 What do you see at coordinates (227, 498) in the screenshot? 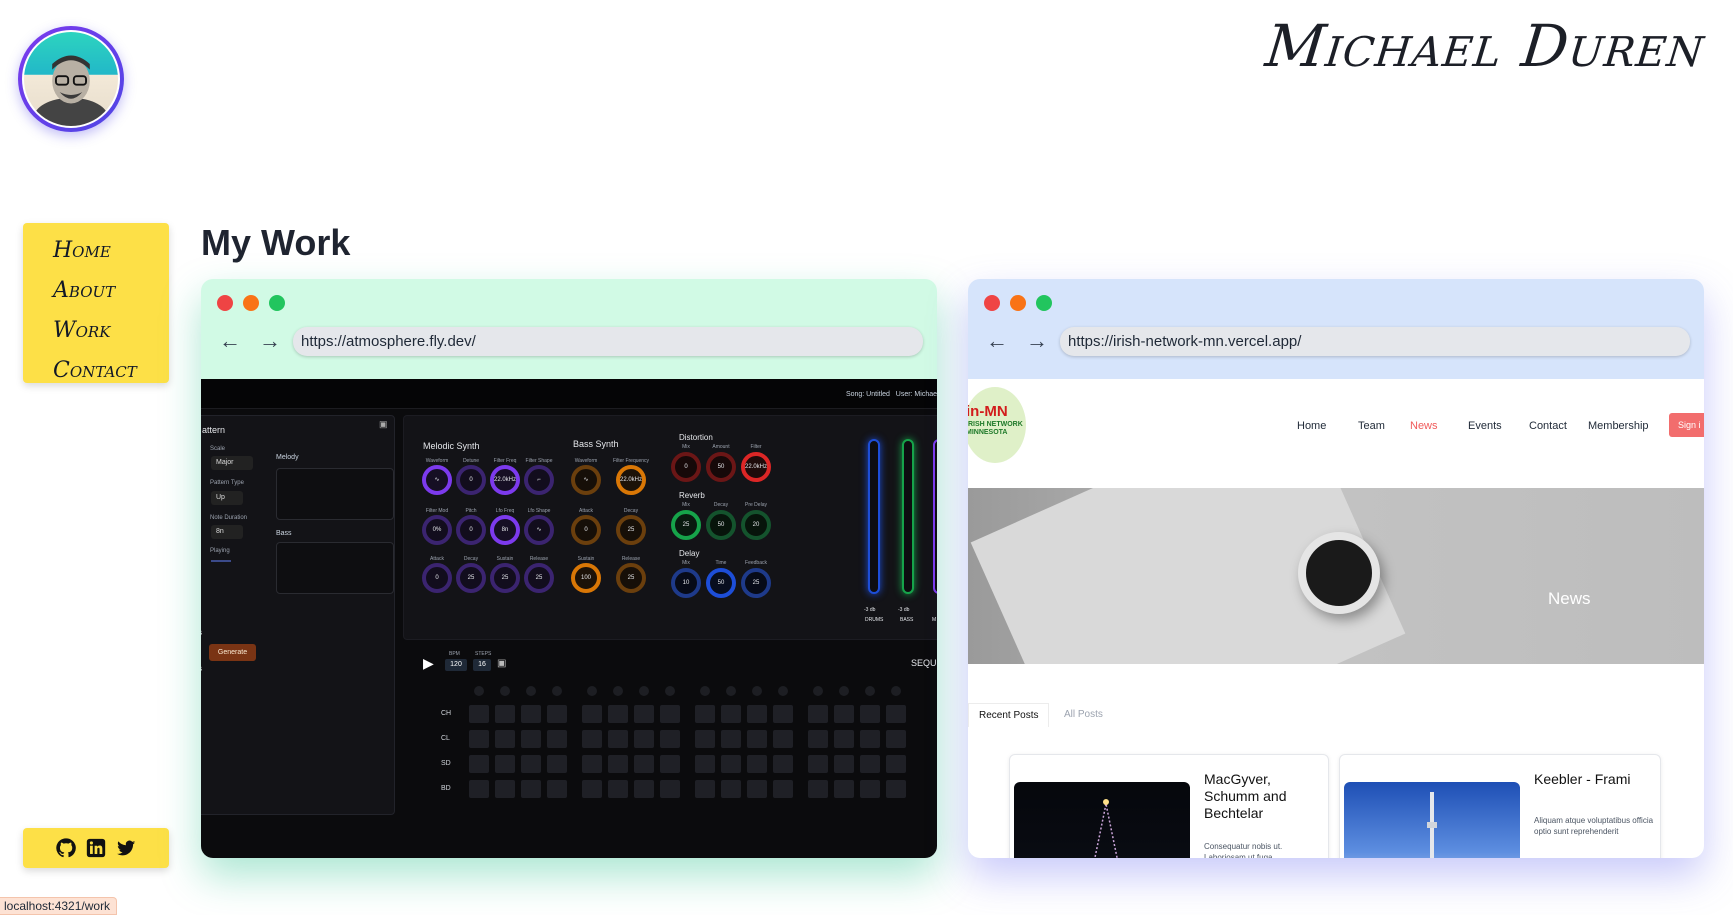
I see `pattern-type-select: Up` at bounding box center [227, 498].